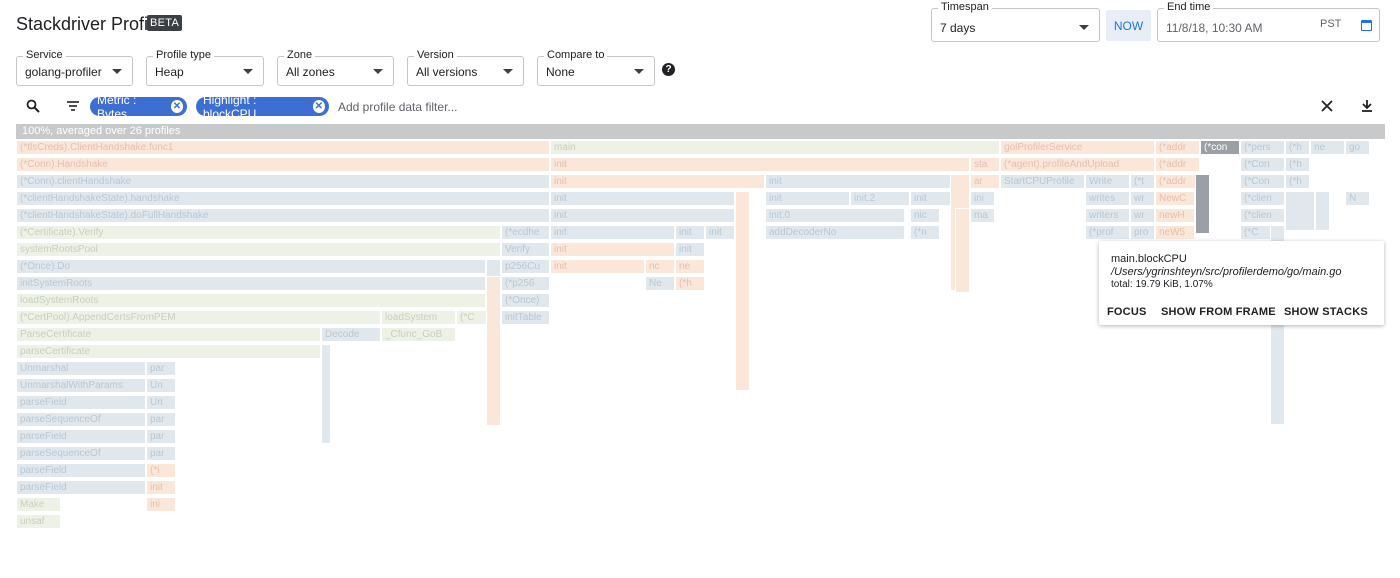  I want to click on flame-frame: systemRootsPool, so click(258, 249).